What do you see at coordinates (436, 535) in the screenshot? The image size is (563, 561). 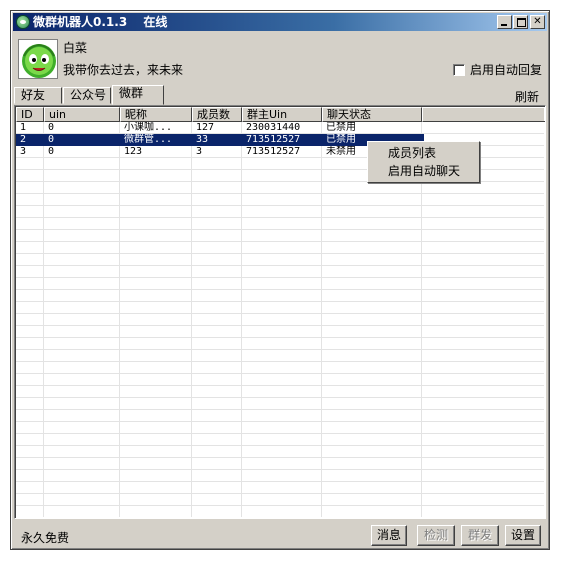 I see `check-button: 检测` at bounding box center [436, 535].